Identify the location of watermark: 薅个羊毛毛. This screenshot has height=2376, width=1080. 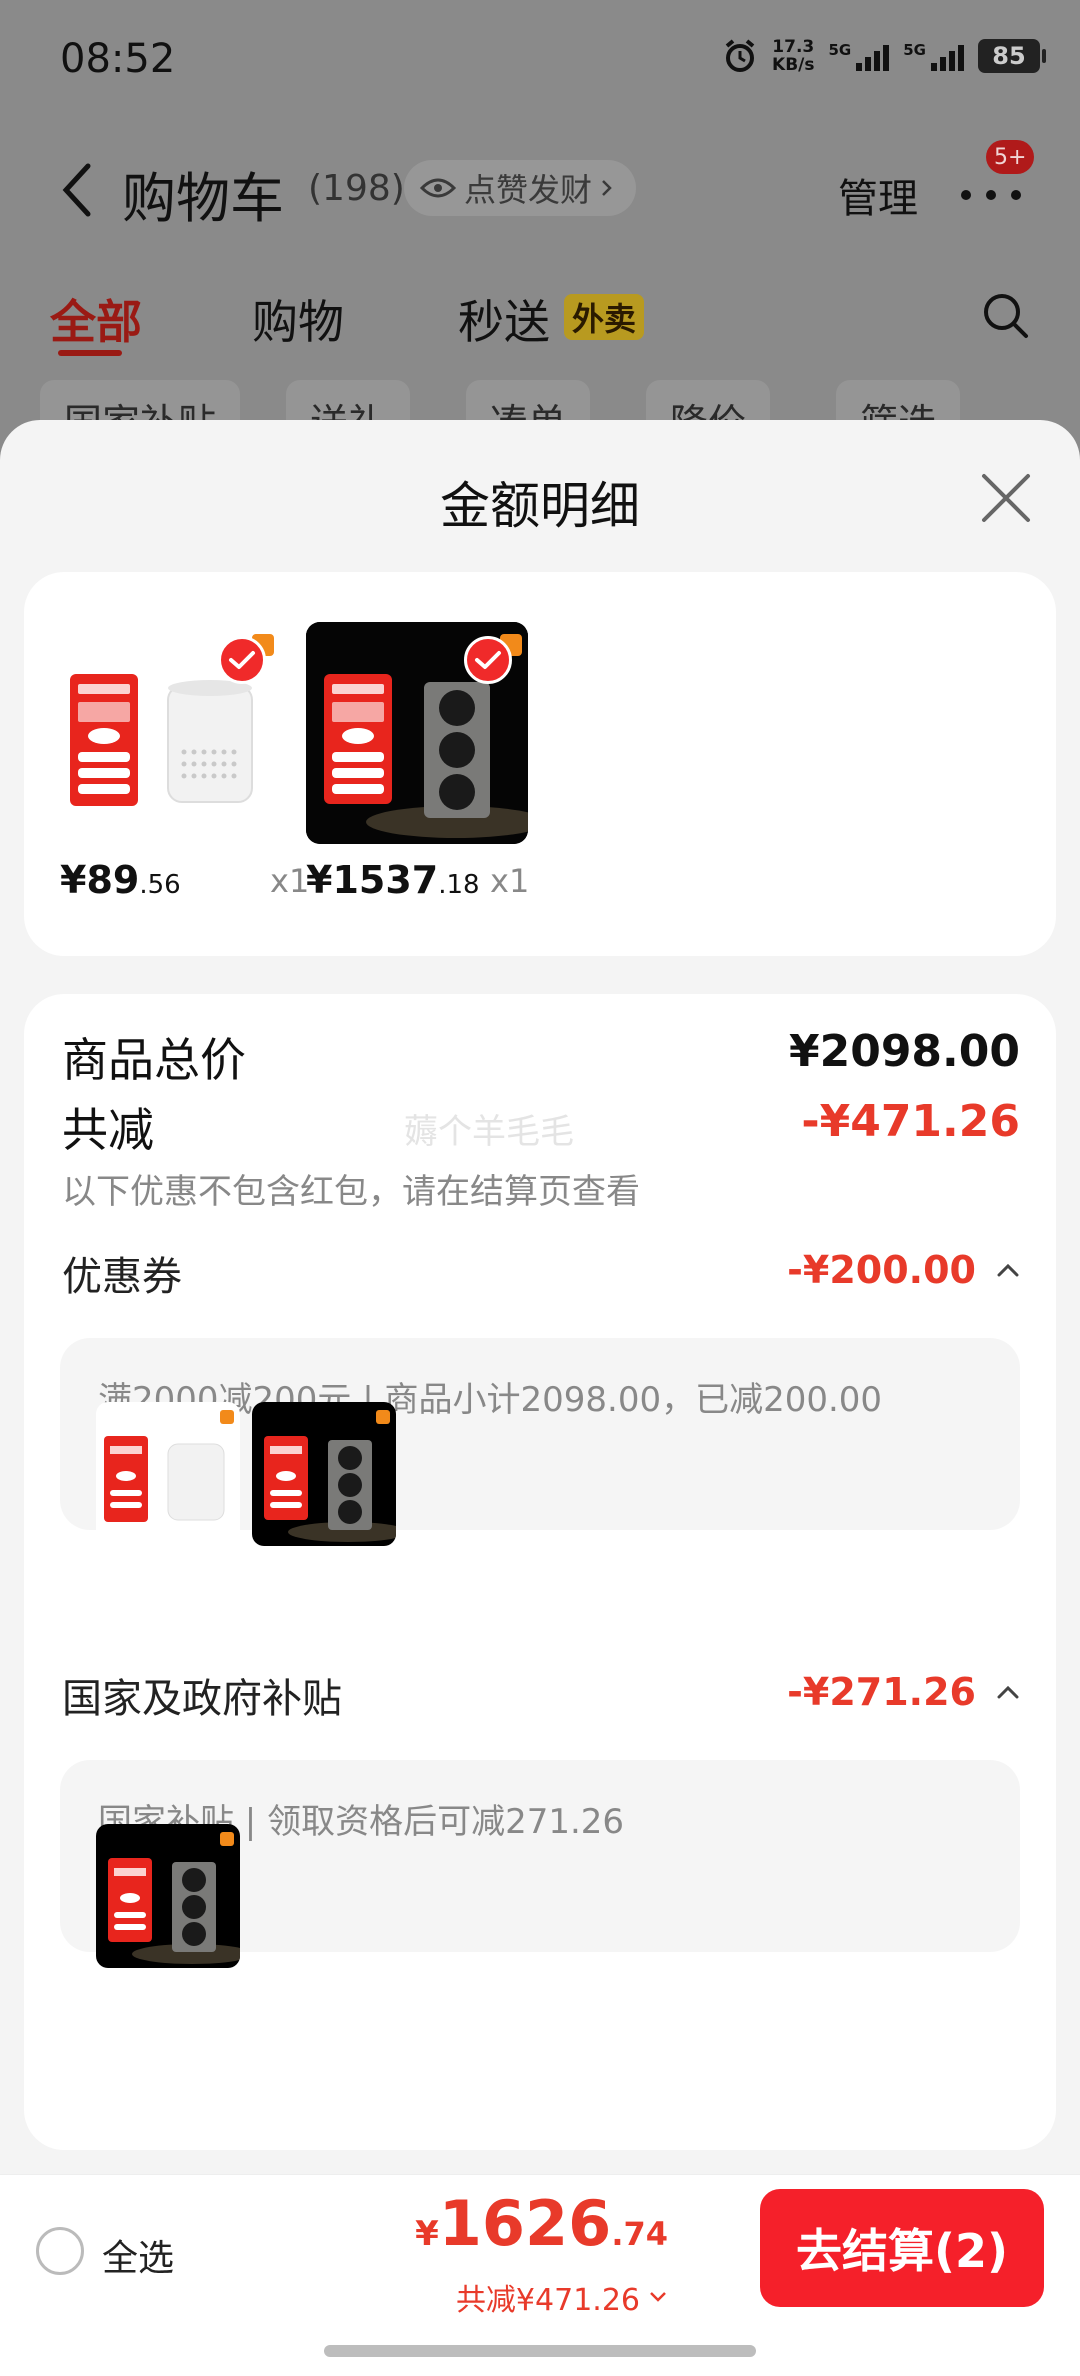
(489, 1132).